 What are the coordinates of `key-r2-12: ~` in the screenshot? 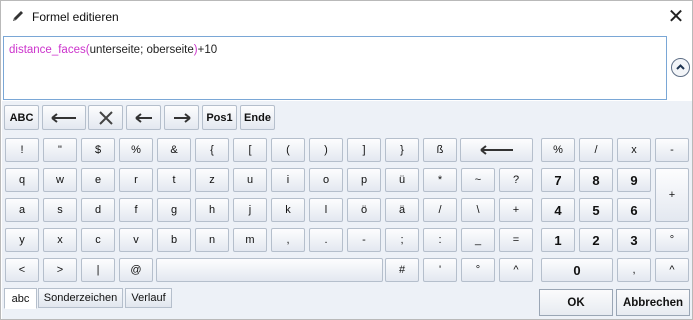 It's located at (478, 180).